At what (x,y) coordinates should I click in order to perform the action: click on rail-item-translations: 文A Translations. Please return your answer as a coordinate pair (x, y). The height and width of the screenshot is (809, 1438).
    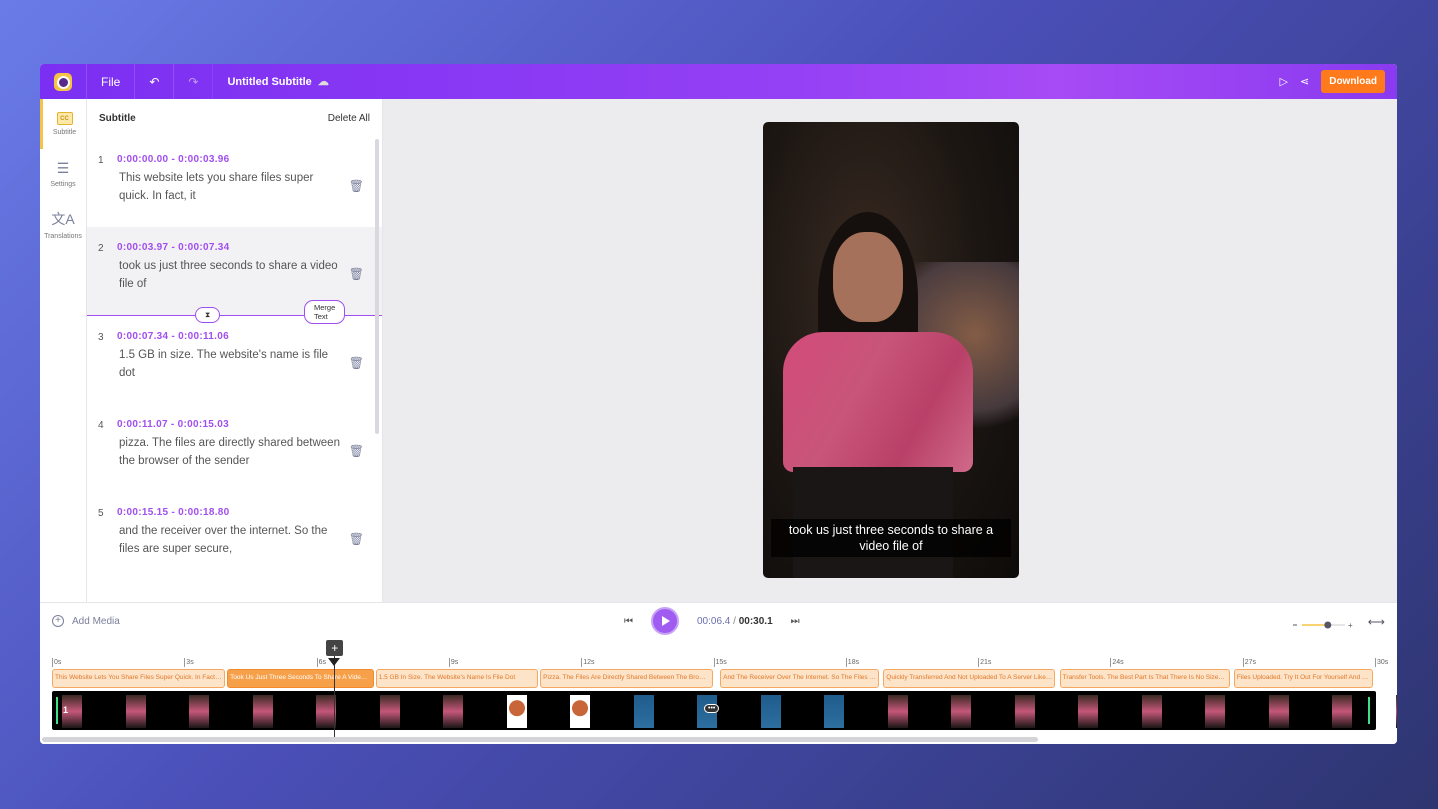
    Looking at the image, I should click on (63, 224).